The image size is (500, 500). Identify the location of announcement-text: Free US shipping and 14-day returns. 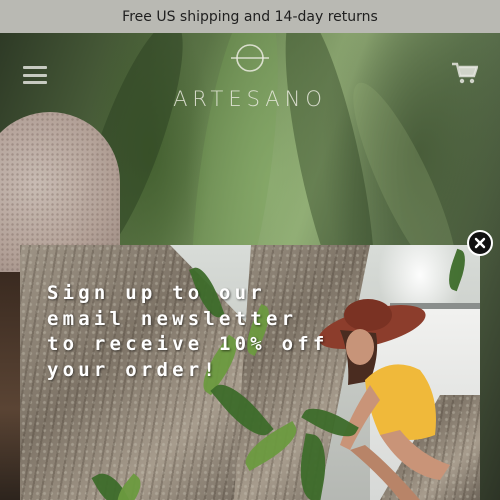
(250, 16).